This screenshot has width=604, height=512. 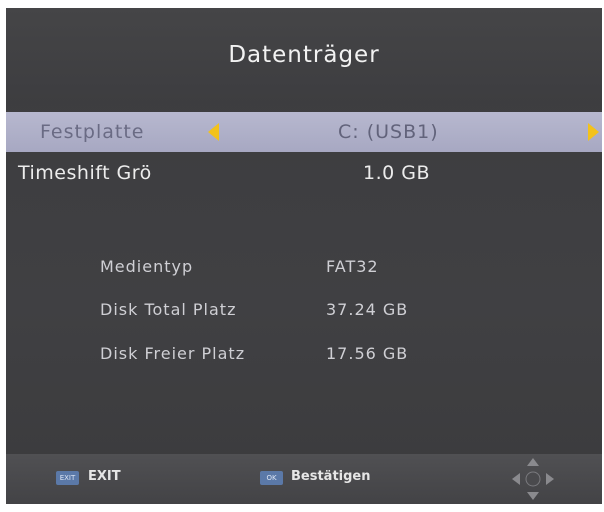 I want to click on exit-label: EXIT, so click(x=104, y=476).